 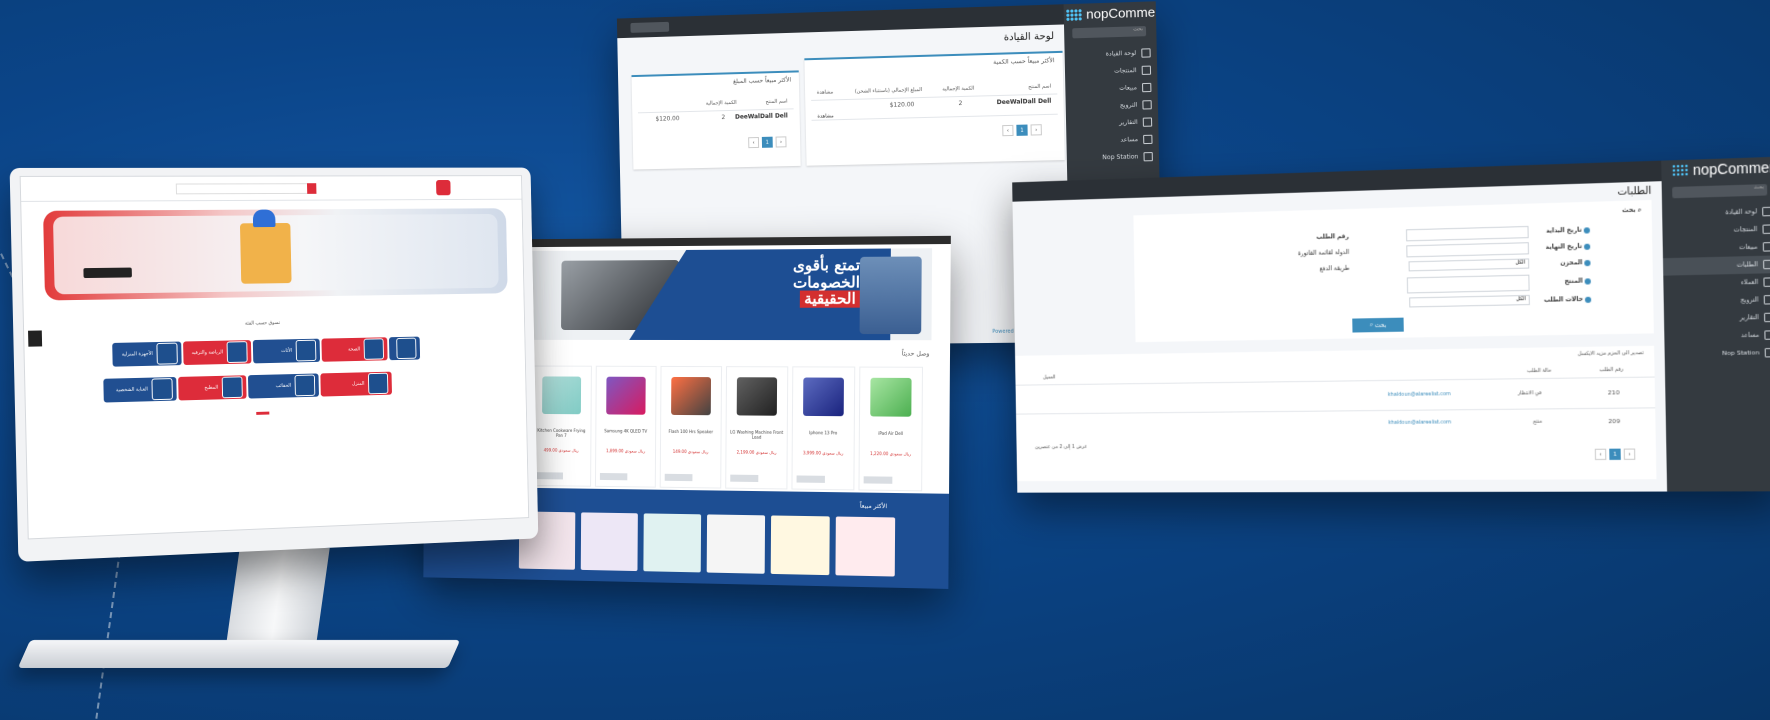 What do you see at coordinates (1467, 250) in the screenshot?
I see `end-date-input` at bounding box center [1467, 250].